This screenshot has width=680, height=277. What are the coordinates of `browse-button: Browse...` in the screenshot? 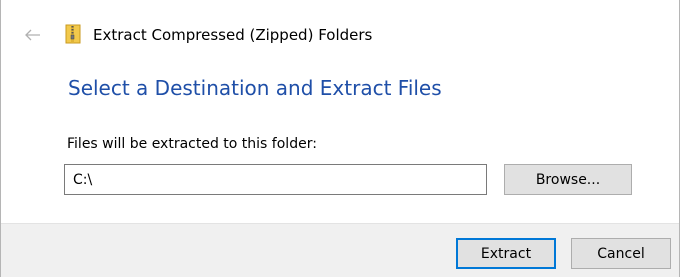 It's located at (568, 179).